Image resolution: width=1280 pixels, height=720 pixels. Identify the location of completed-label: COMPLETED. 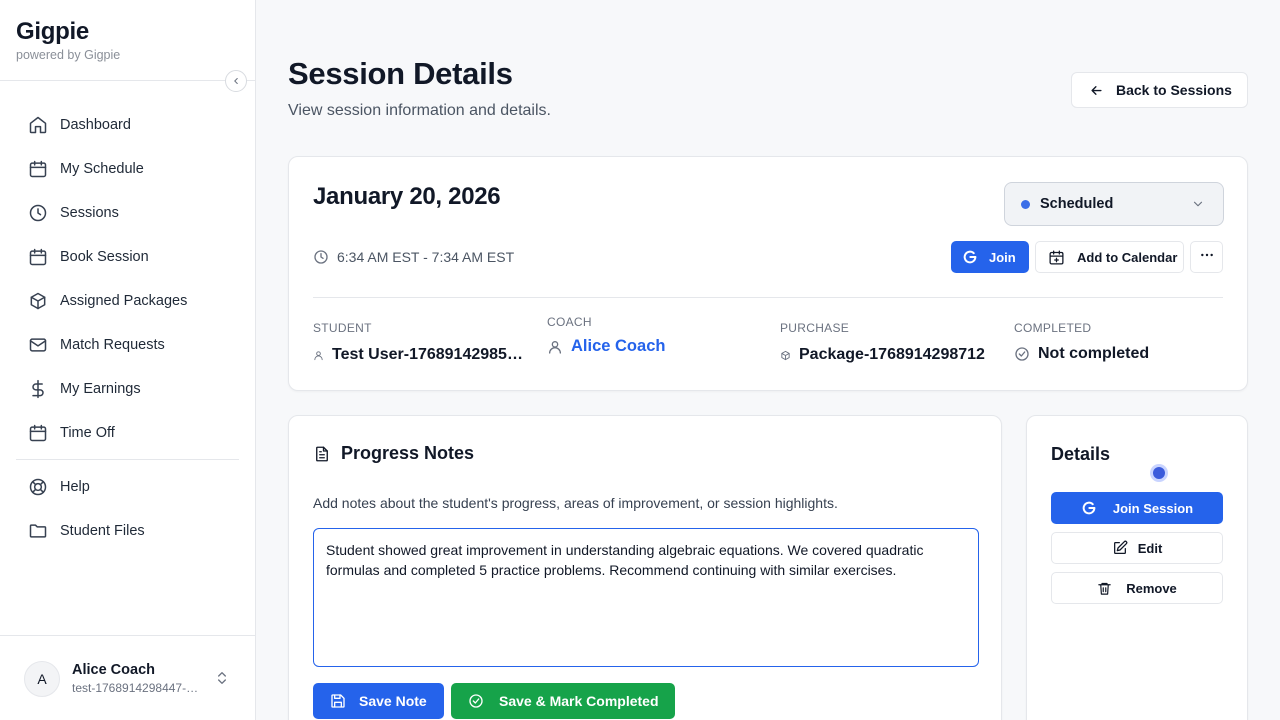
(1053, 328).